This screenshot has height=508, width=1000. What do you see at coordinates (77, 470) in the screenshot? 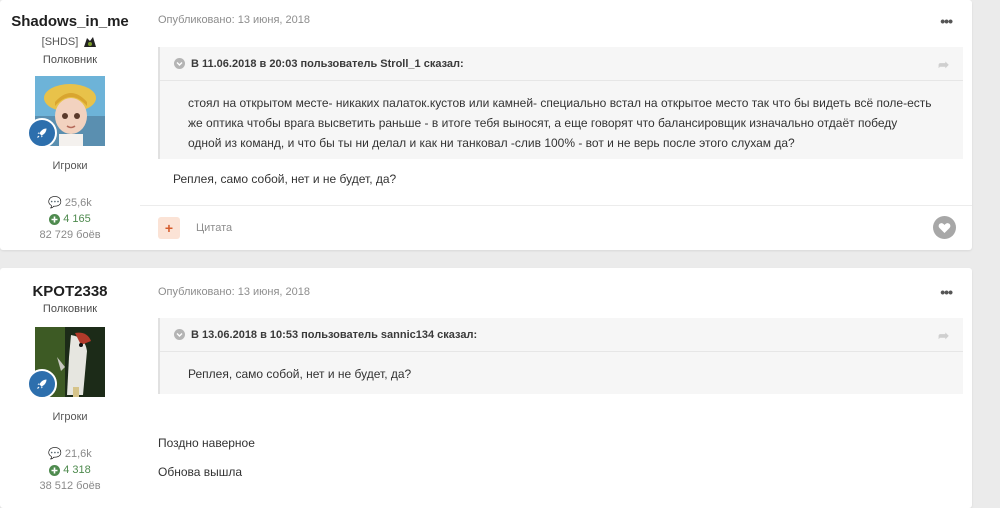
I see `reputation-value: 4 318` at bounding box center [77, 470].